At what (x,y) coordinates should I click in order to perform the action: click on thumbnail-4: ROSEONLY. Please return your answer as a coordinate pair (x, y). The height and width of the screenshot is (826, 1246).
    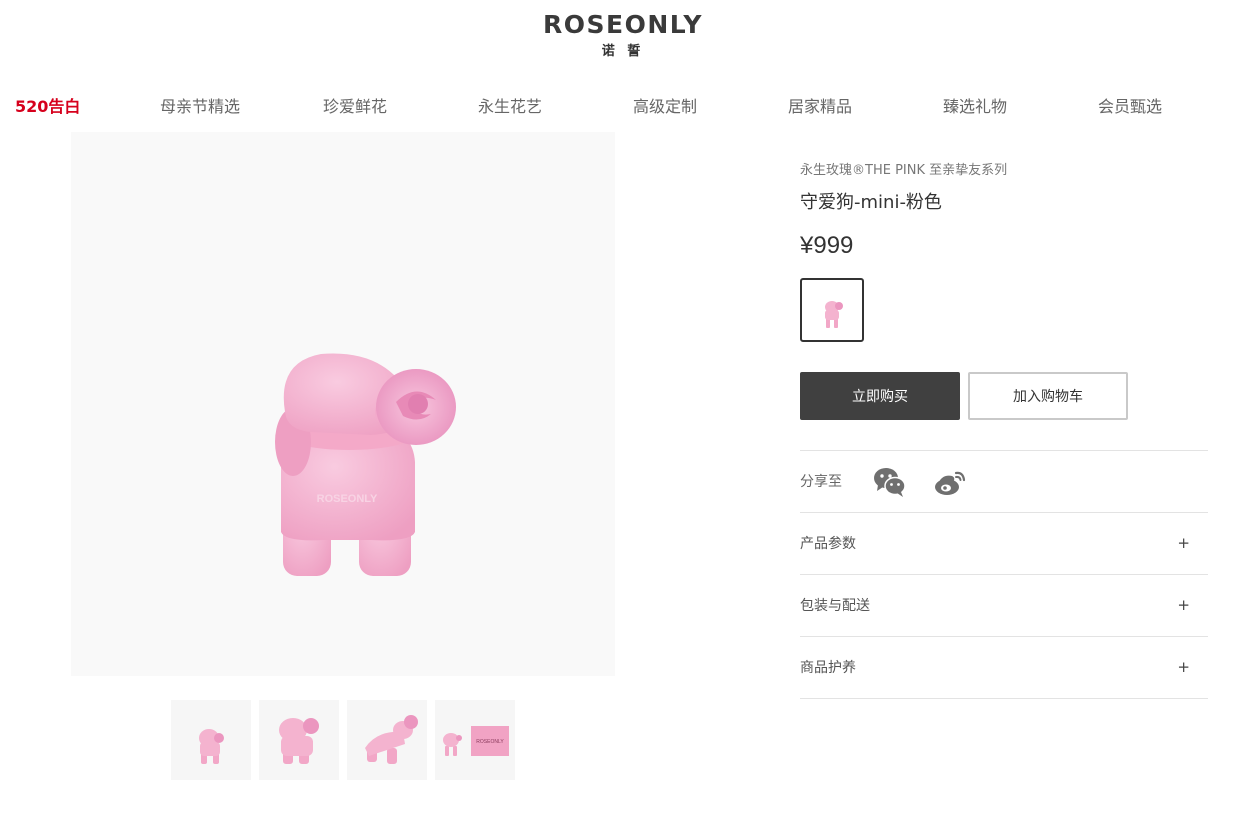
    Looking at the image, I should click on (475, 740).